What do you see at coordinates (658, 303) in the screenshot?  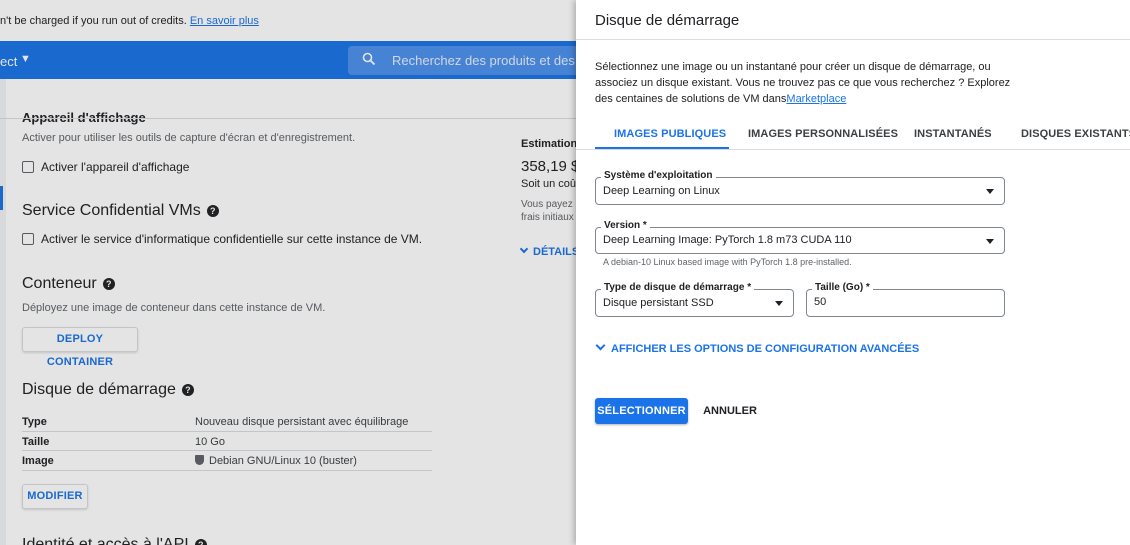 I see `disk-type-value: Disque persistant SSD` at bounding box center [658, 303].